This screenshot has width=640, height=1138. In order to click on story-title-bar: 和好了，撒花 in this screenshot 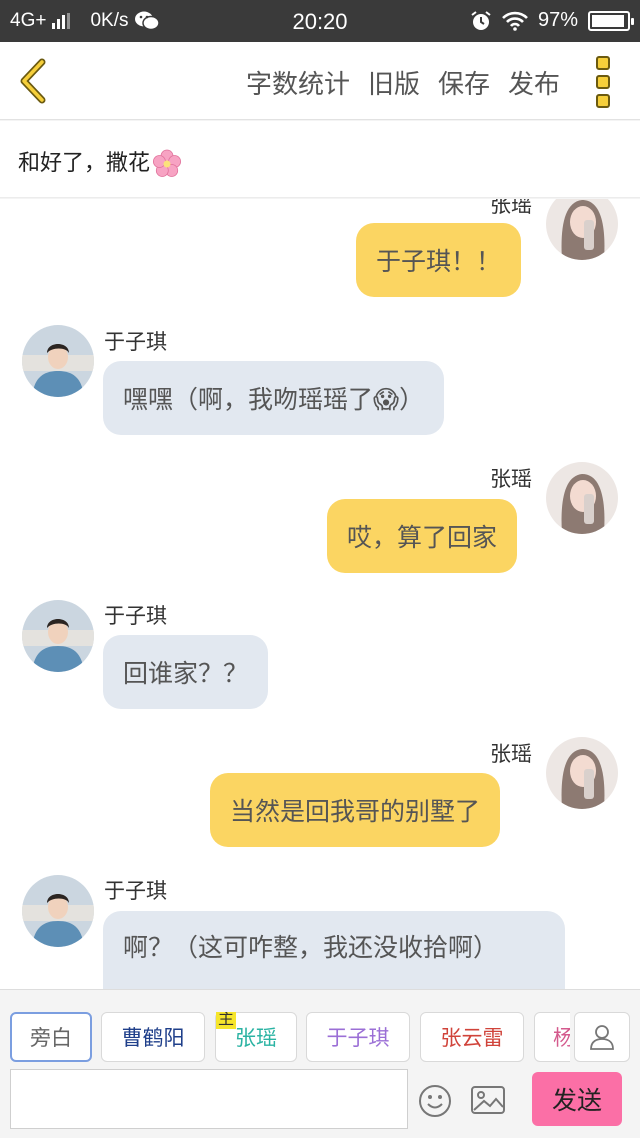, I will do `click(320, 159)`.